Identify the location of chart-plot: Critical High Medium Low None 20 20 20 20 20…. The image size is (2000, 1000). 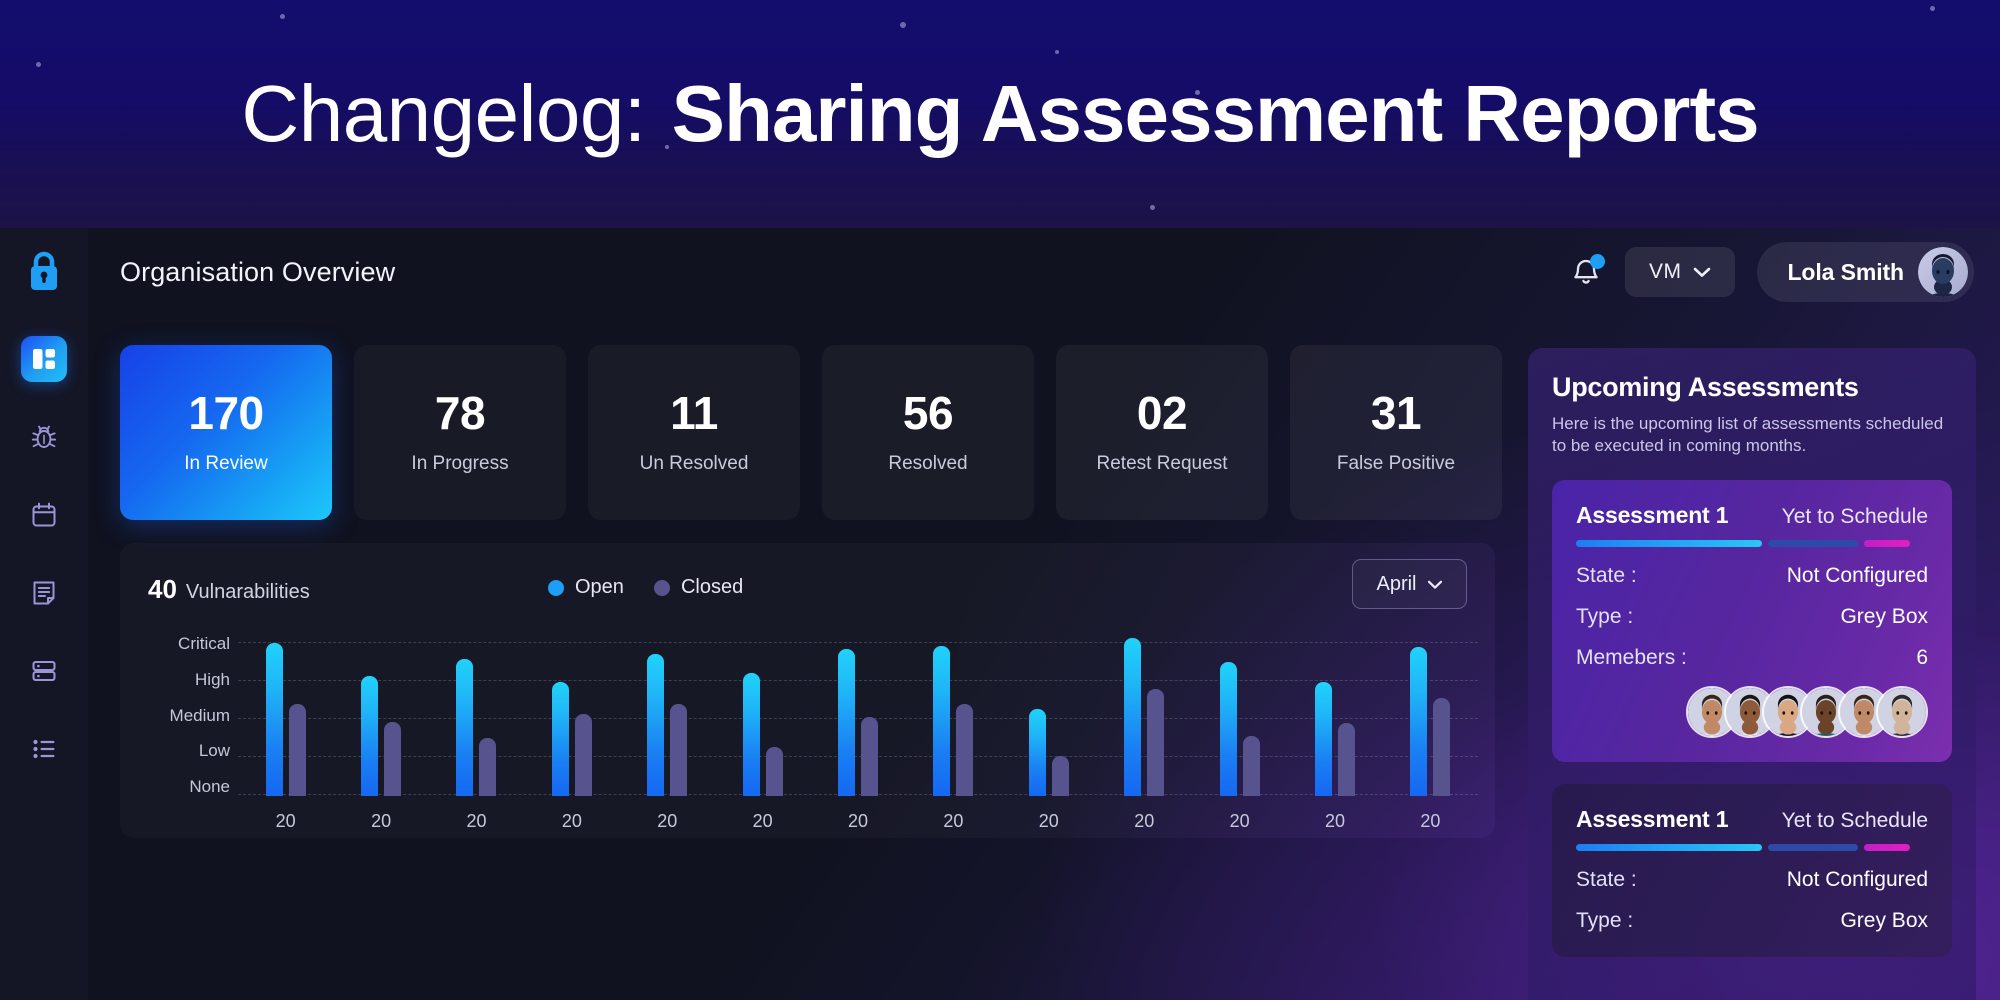
(807, 736).